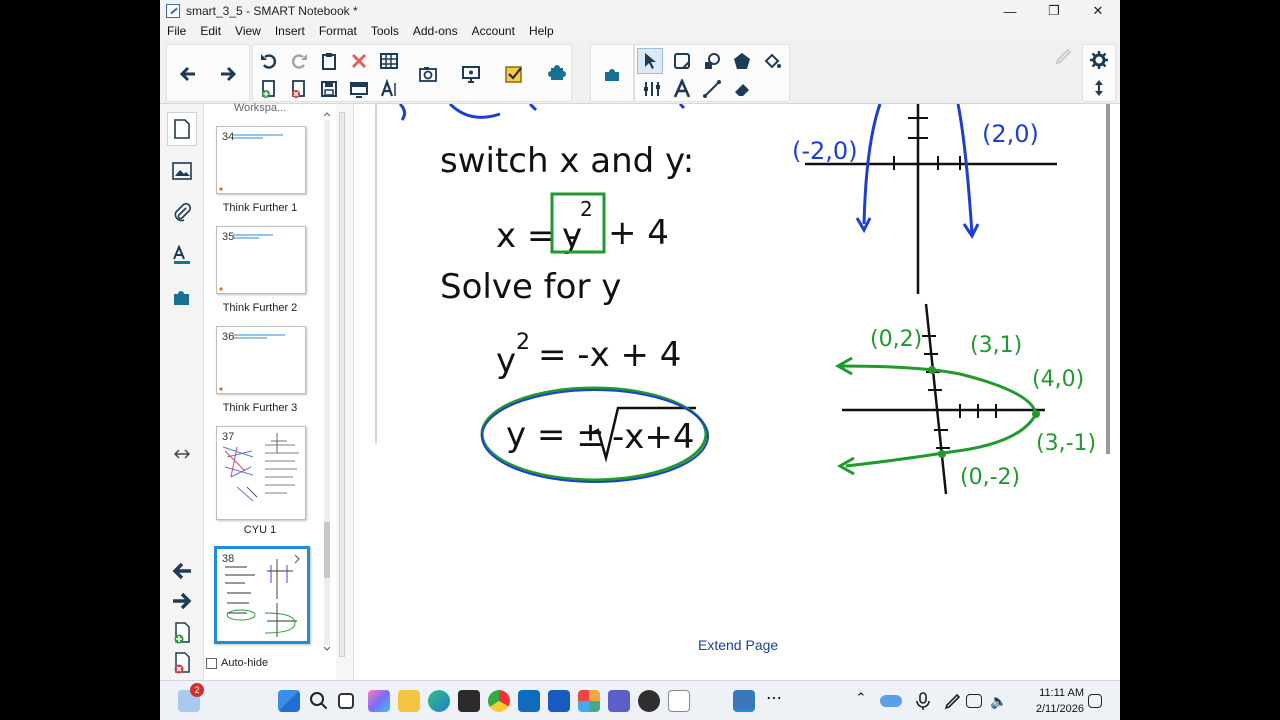 The width and height of the screenshot is (1280, 720). What do you see at coordinates (182, 633) in the screenshot?
I see `sidebar-add-page-button` at bounding box center [182, 633].